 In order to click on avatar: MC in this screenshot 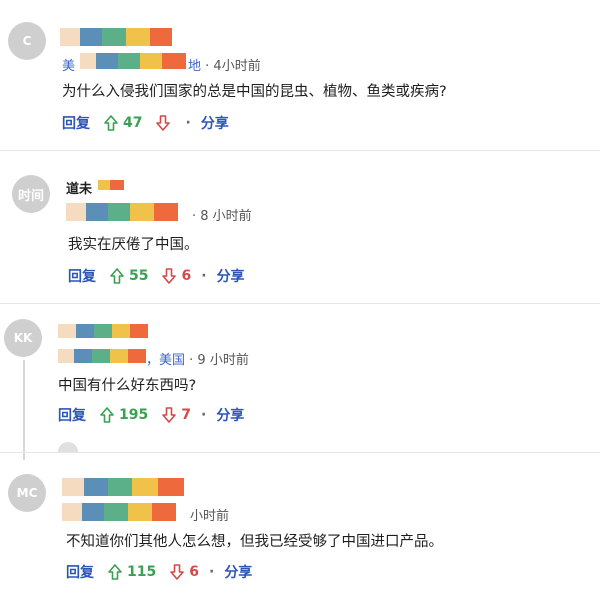, I will do `click(27, 493)`.